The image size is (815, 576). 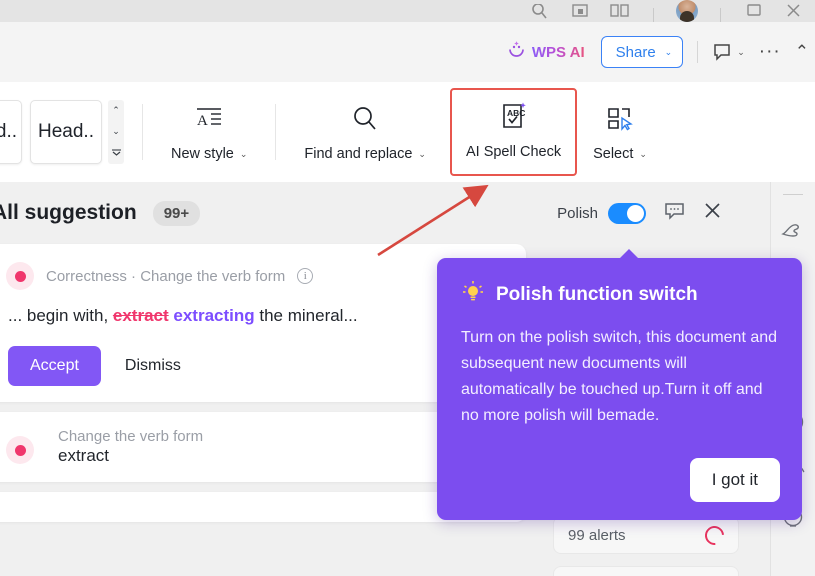 I want to click on ribbon-item-label: AI Spell Check, so click(x=513, y=152).